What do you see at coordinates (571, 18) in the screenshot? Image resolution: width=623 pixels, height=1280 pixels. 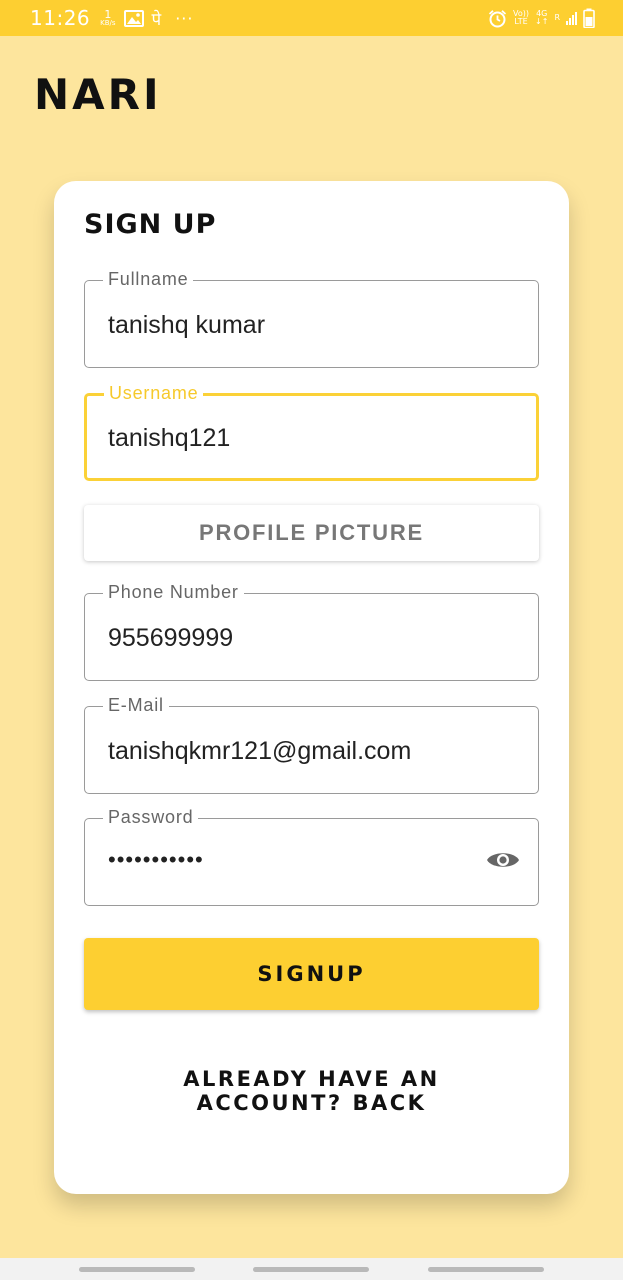 I see `signal-icon` at bounding box center [571, 18].